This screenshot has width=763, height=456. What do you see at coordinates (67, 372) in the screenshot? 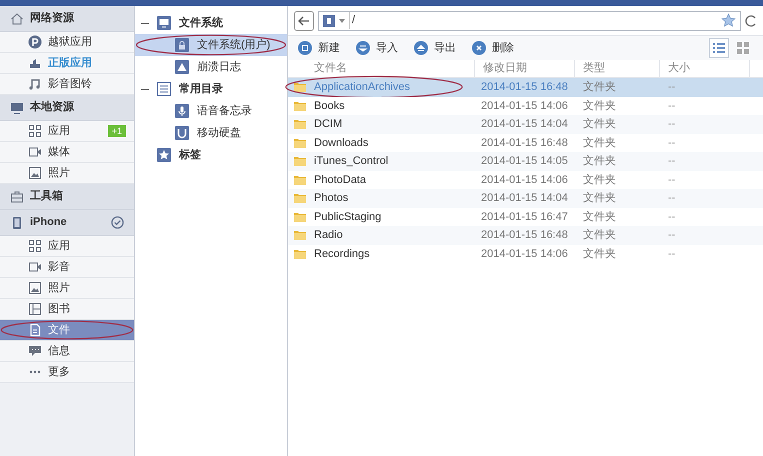
I see `sidebar-item: 更多` at bounding box center [67, 372].